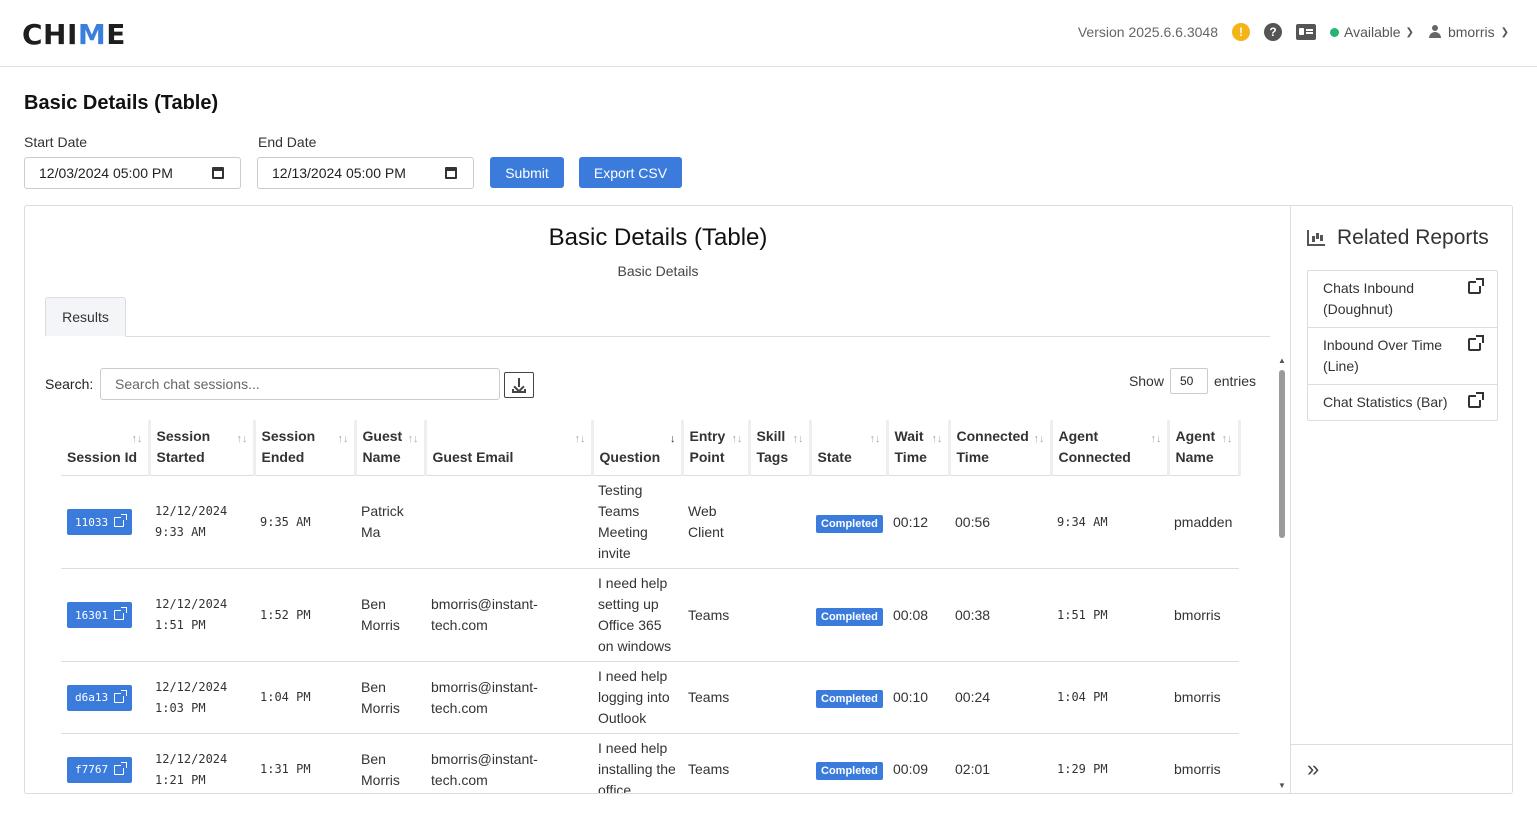 The image size is (1537, 816). I want to click on column-header: Guest Email ↑↓, so click(509, 448).